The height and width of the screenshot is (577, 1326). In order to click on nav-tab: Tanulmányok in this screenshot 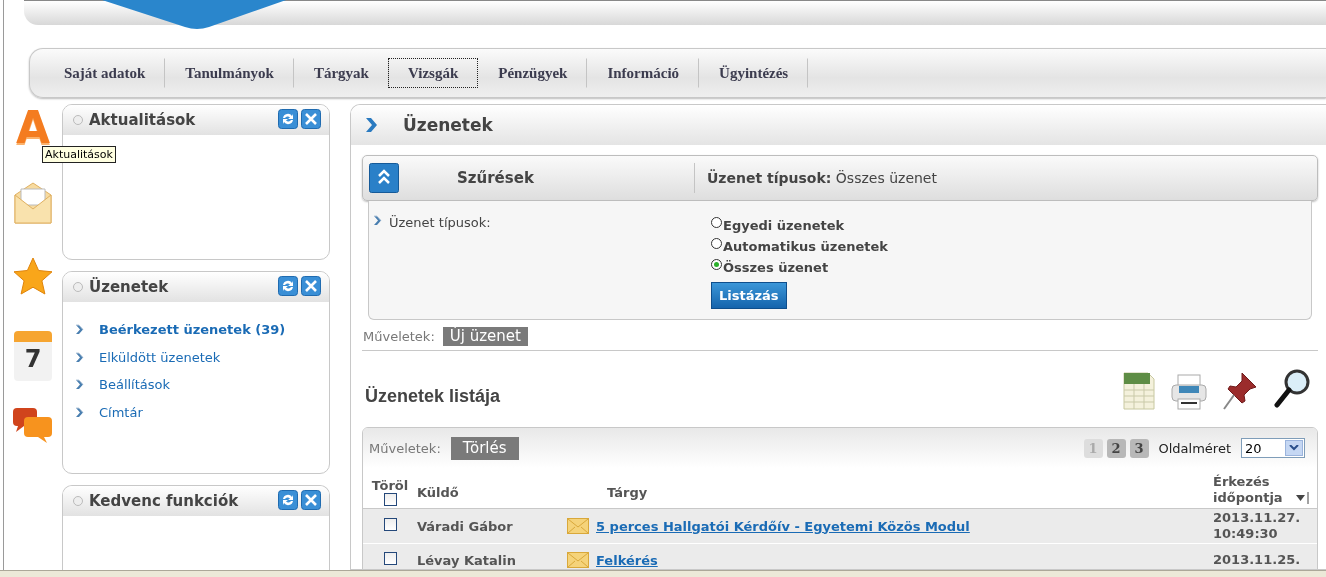, I will do `click(229, 73)`.